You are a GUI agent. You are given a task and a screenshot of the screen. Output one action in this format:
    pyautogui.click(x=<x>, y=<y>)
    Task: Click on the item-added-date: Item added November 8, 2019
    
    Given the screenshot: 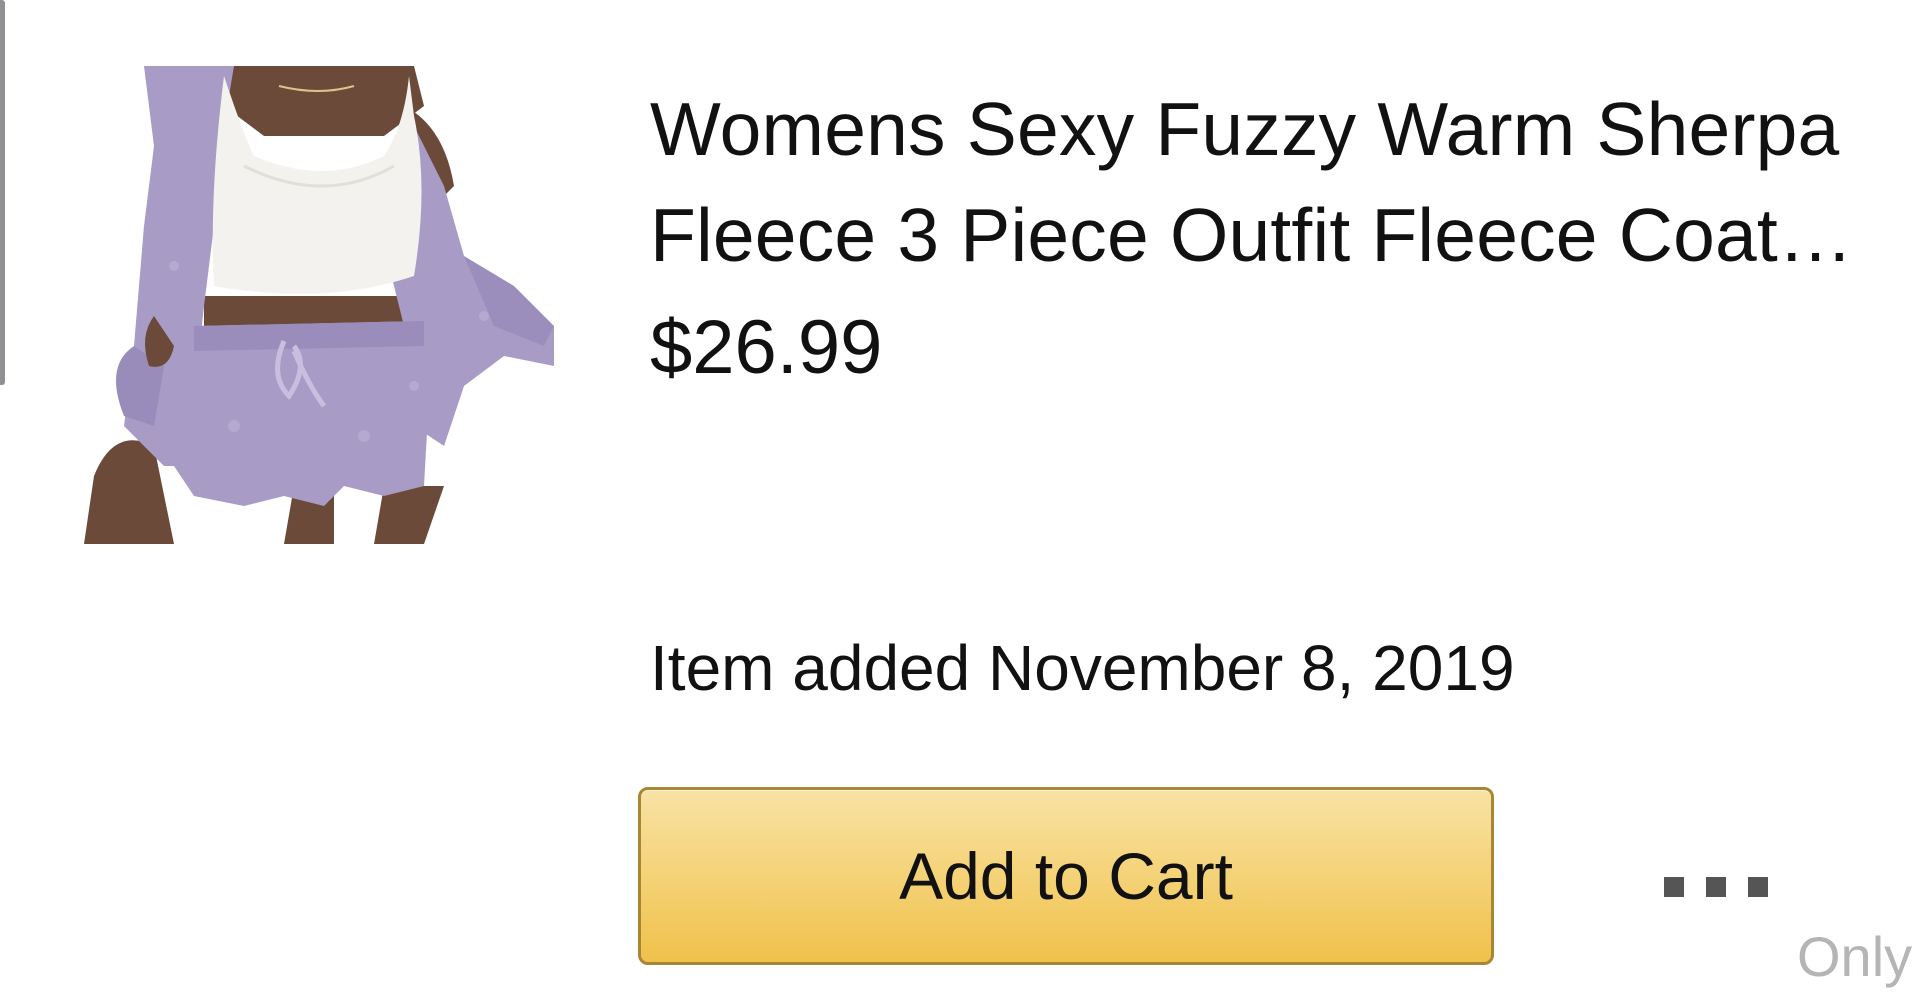 What is the action you would take?
    pyautogui.click(x=1082, y=668)
    